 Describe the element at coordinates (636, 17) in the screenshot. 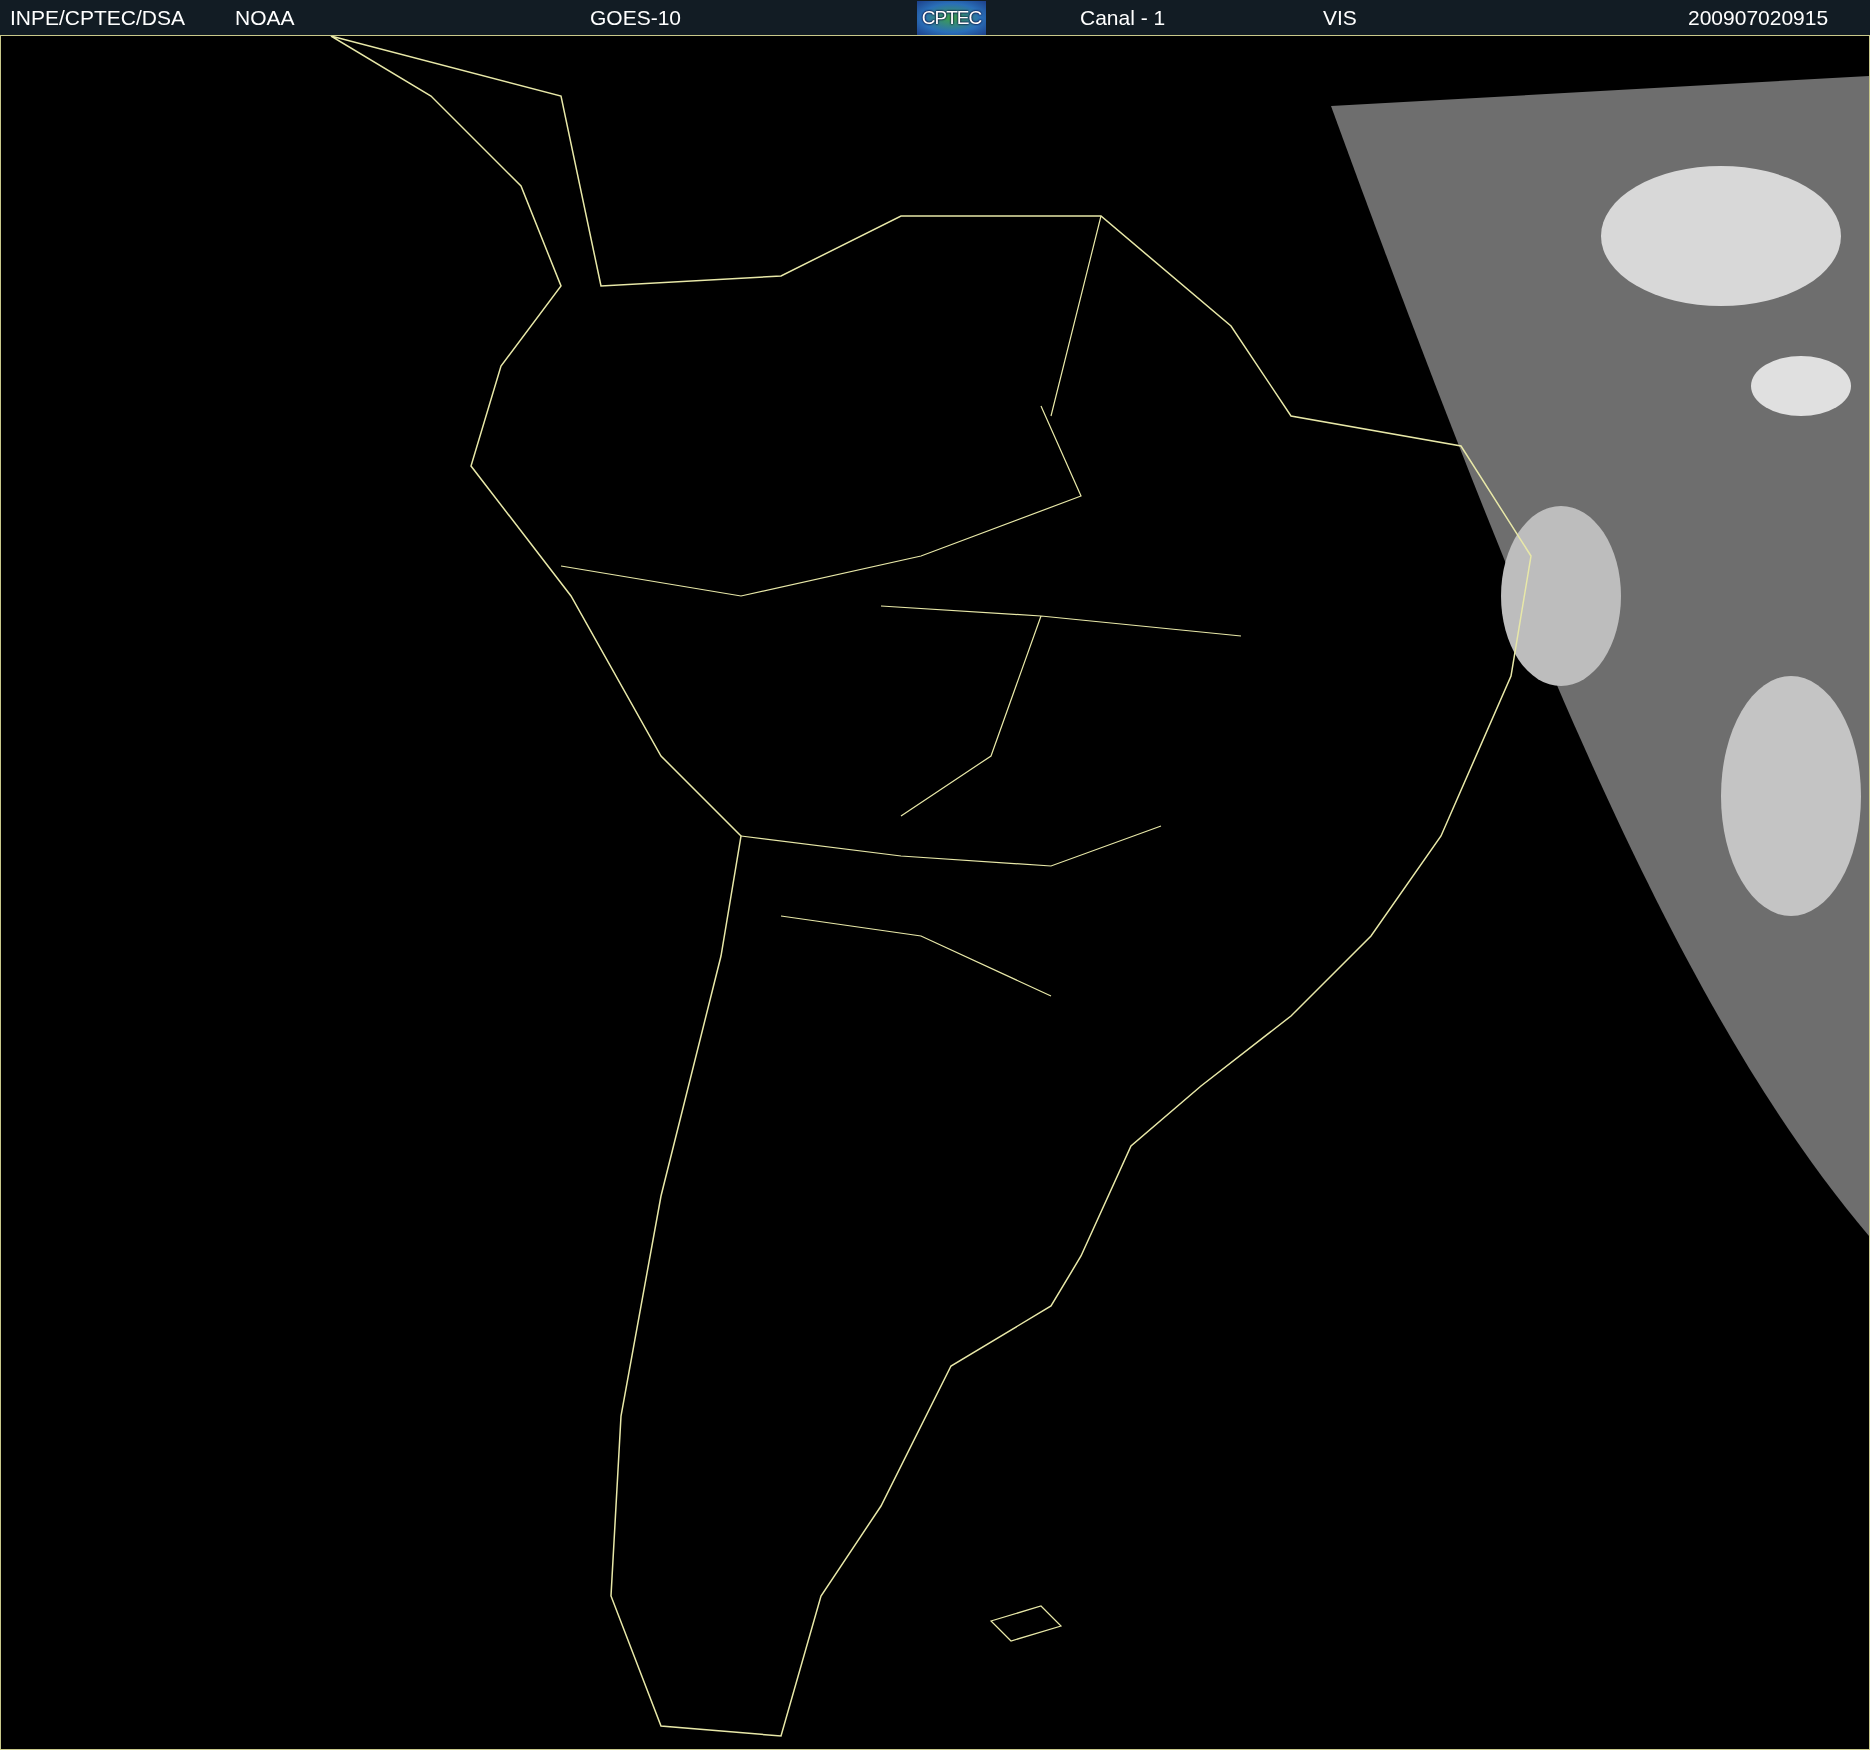

I see `header-label: GOES-10` at that location.